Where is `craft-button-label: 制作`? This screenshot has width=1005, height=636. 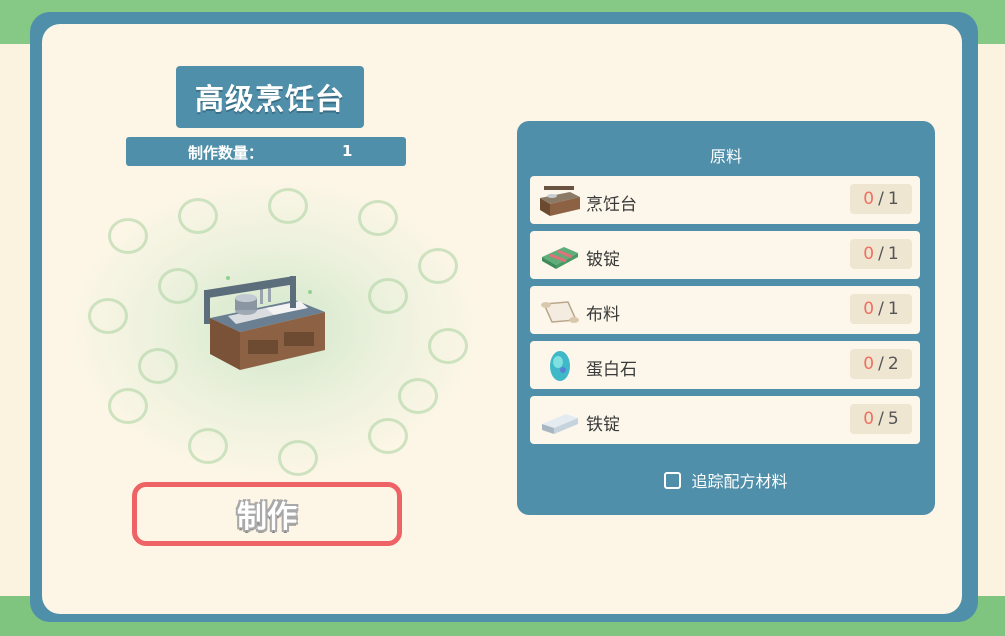
craft-button-label: 制作 is located at coordinates (267, 517).